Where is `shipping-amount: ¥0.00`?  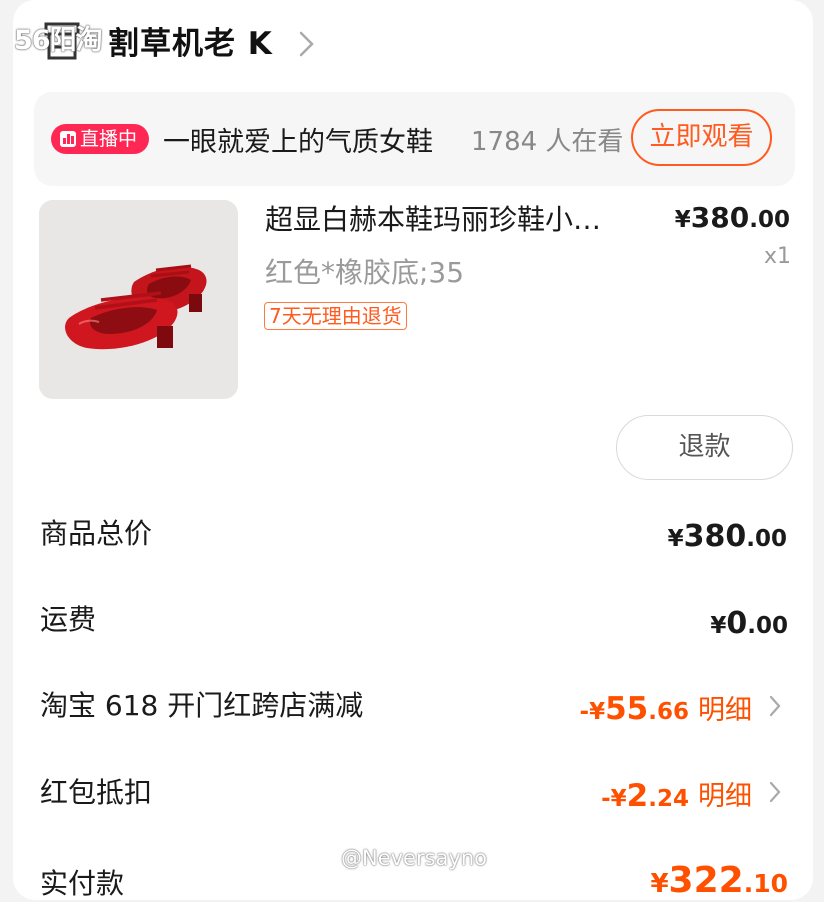 shipping-amount: ¥0.00 is located at coordinates (749, 623).